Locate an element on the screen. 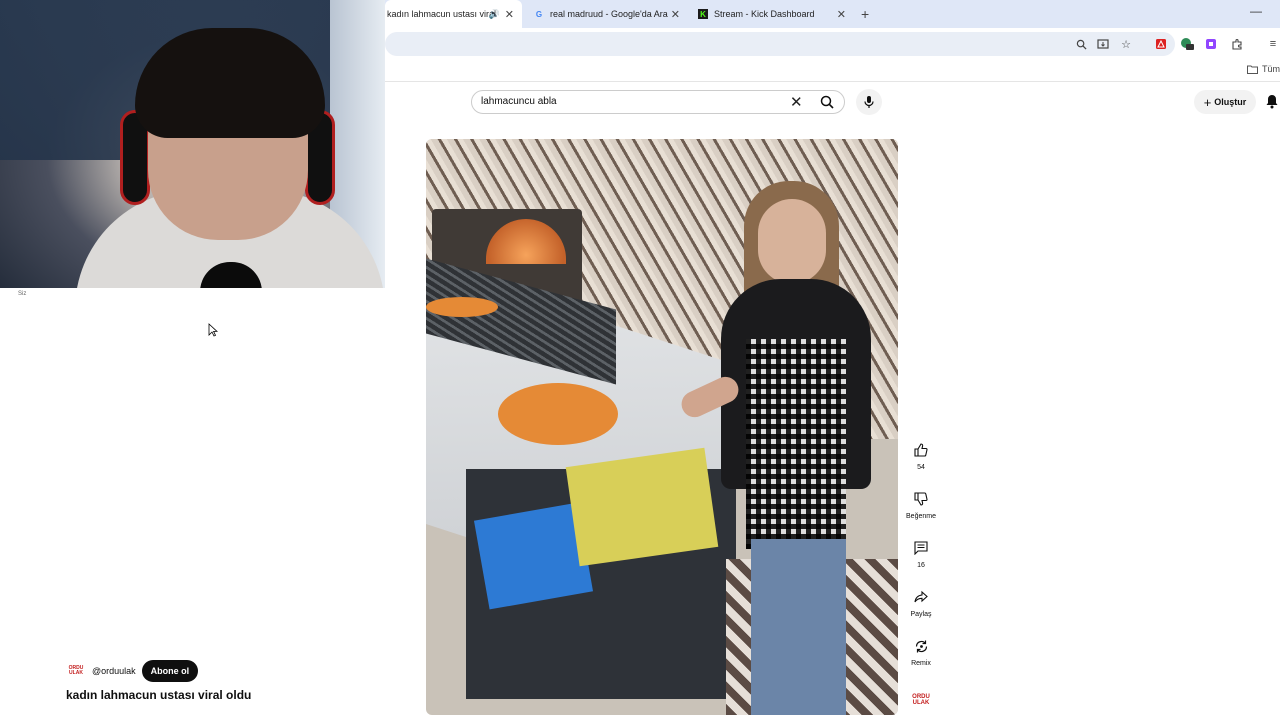  remix-button is located at coordinates (921, 646).